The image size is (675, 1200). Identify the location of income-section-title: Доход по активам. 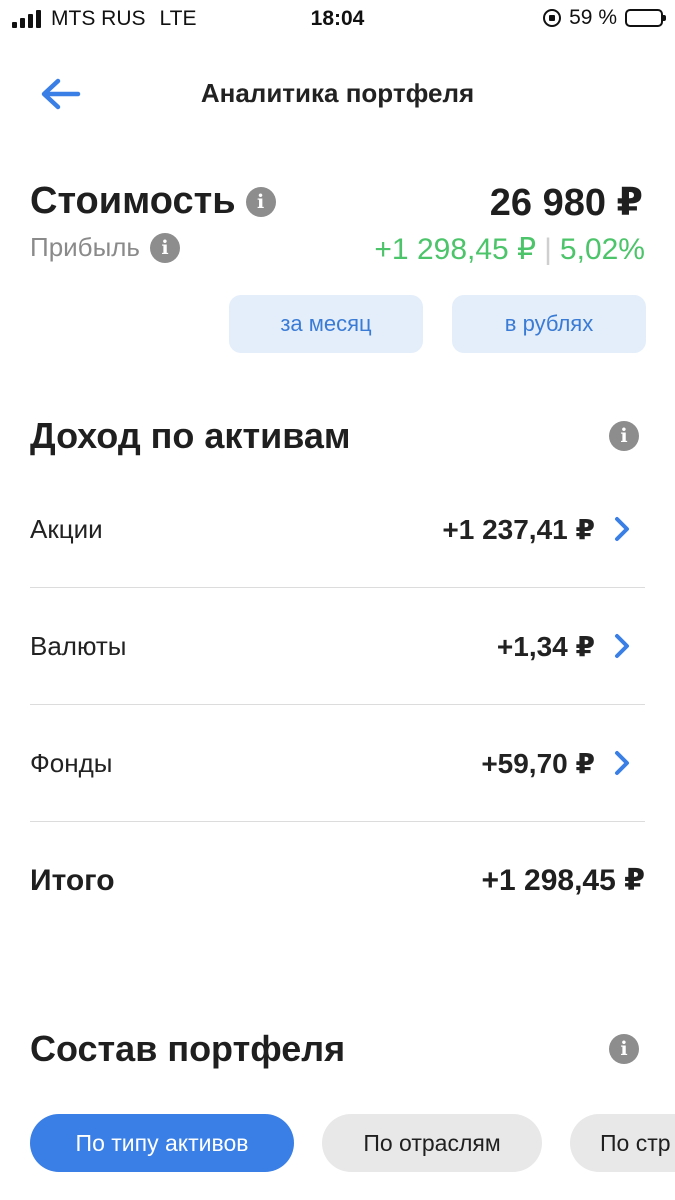
(190, 435).